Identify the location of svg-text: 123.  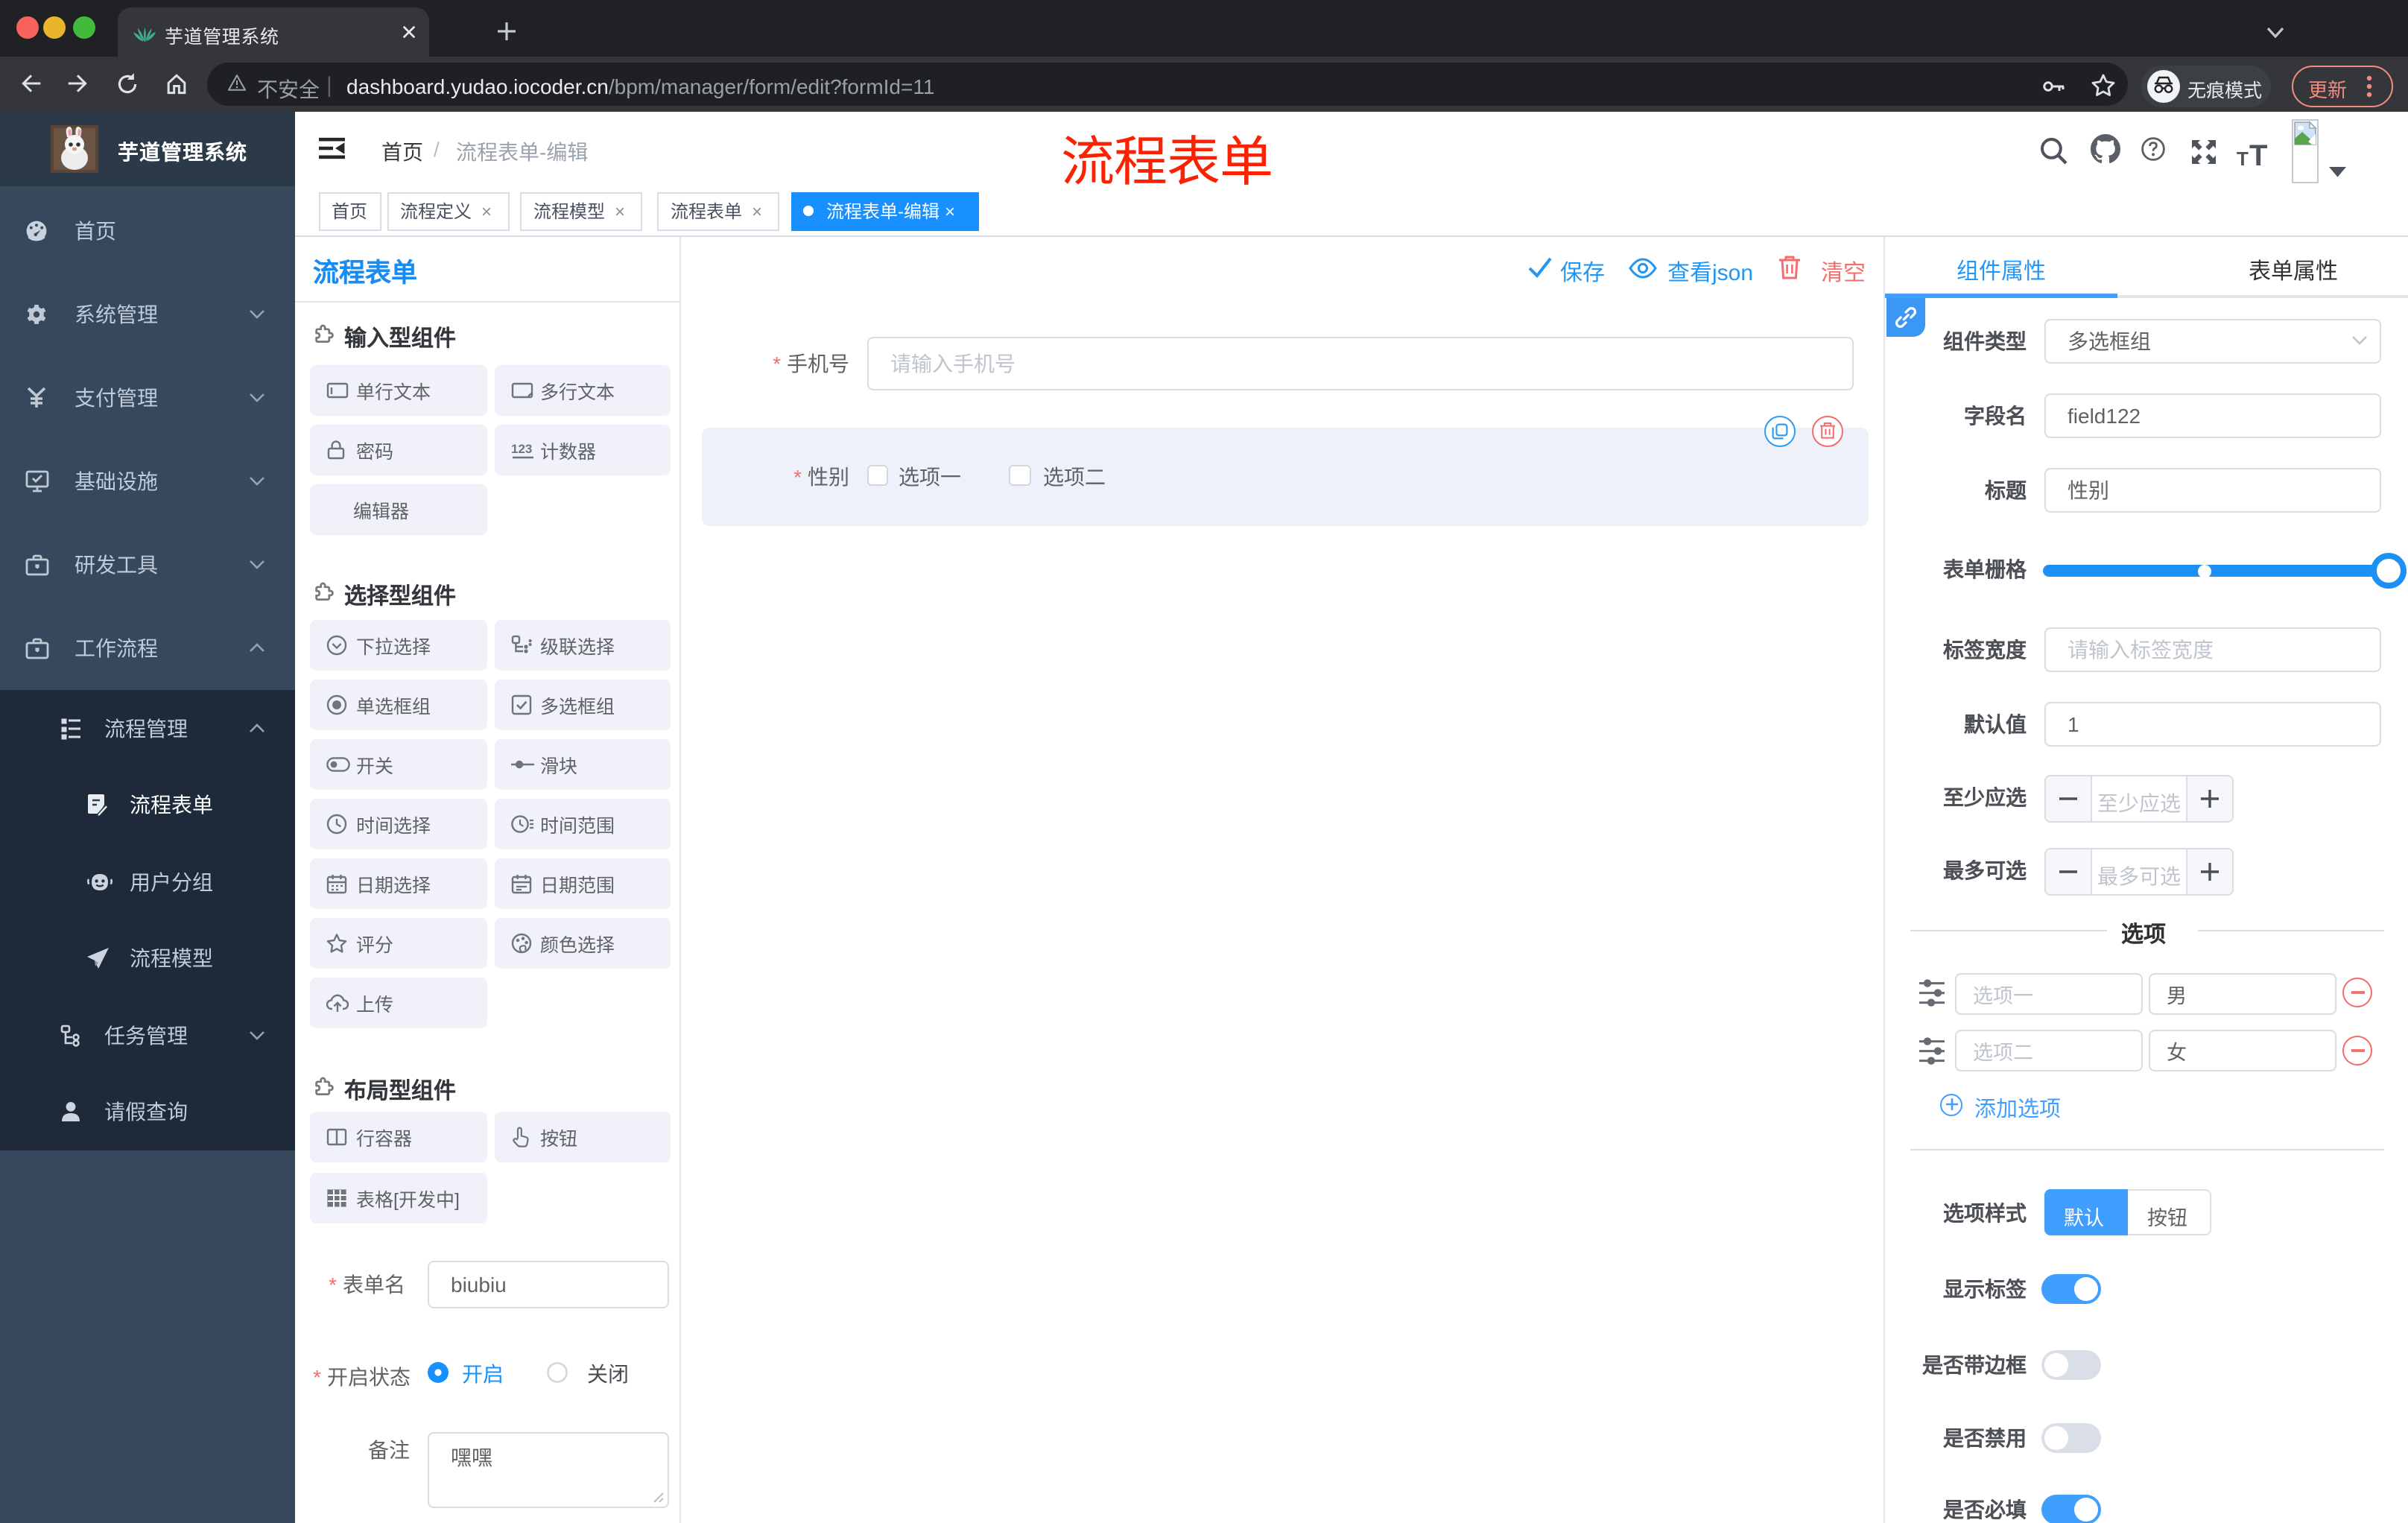
(520, 449).